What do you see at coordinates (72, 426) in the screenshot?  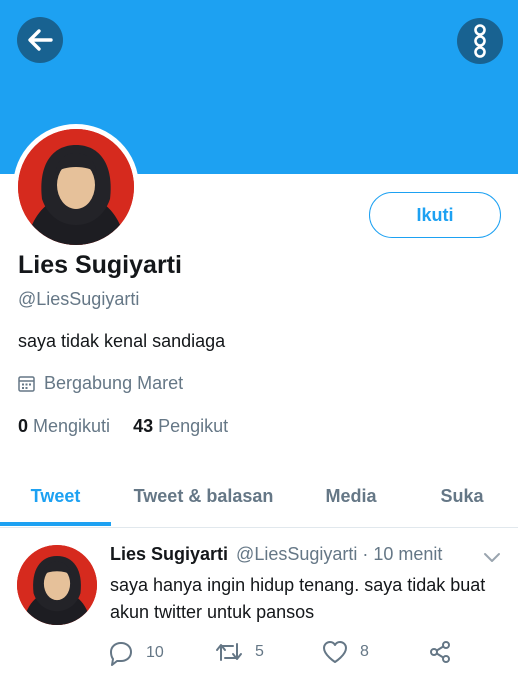 I see `following-label: Mengikuti` at bounding box center [72, 426].